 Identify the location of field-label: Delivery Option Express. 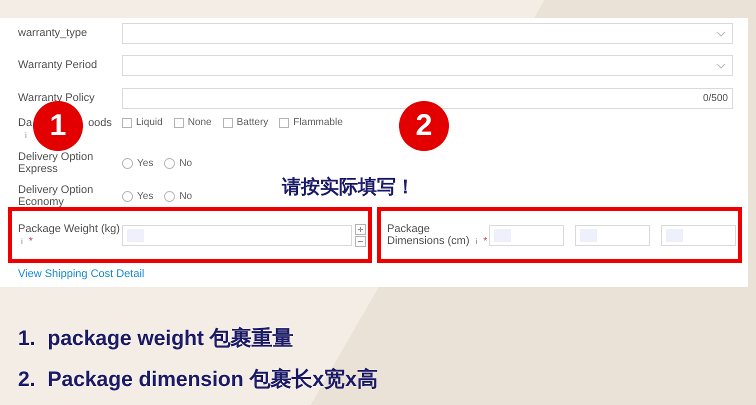
(56, 163).